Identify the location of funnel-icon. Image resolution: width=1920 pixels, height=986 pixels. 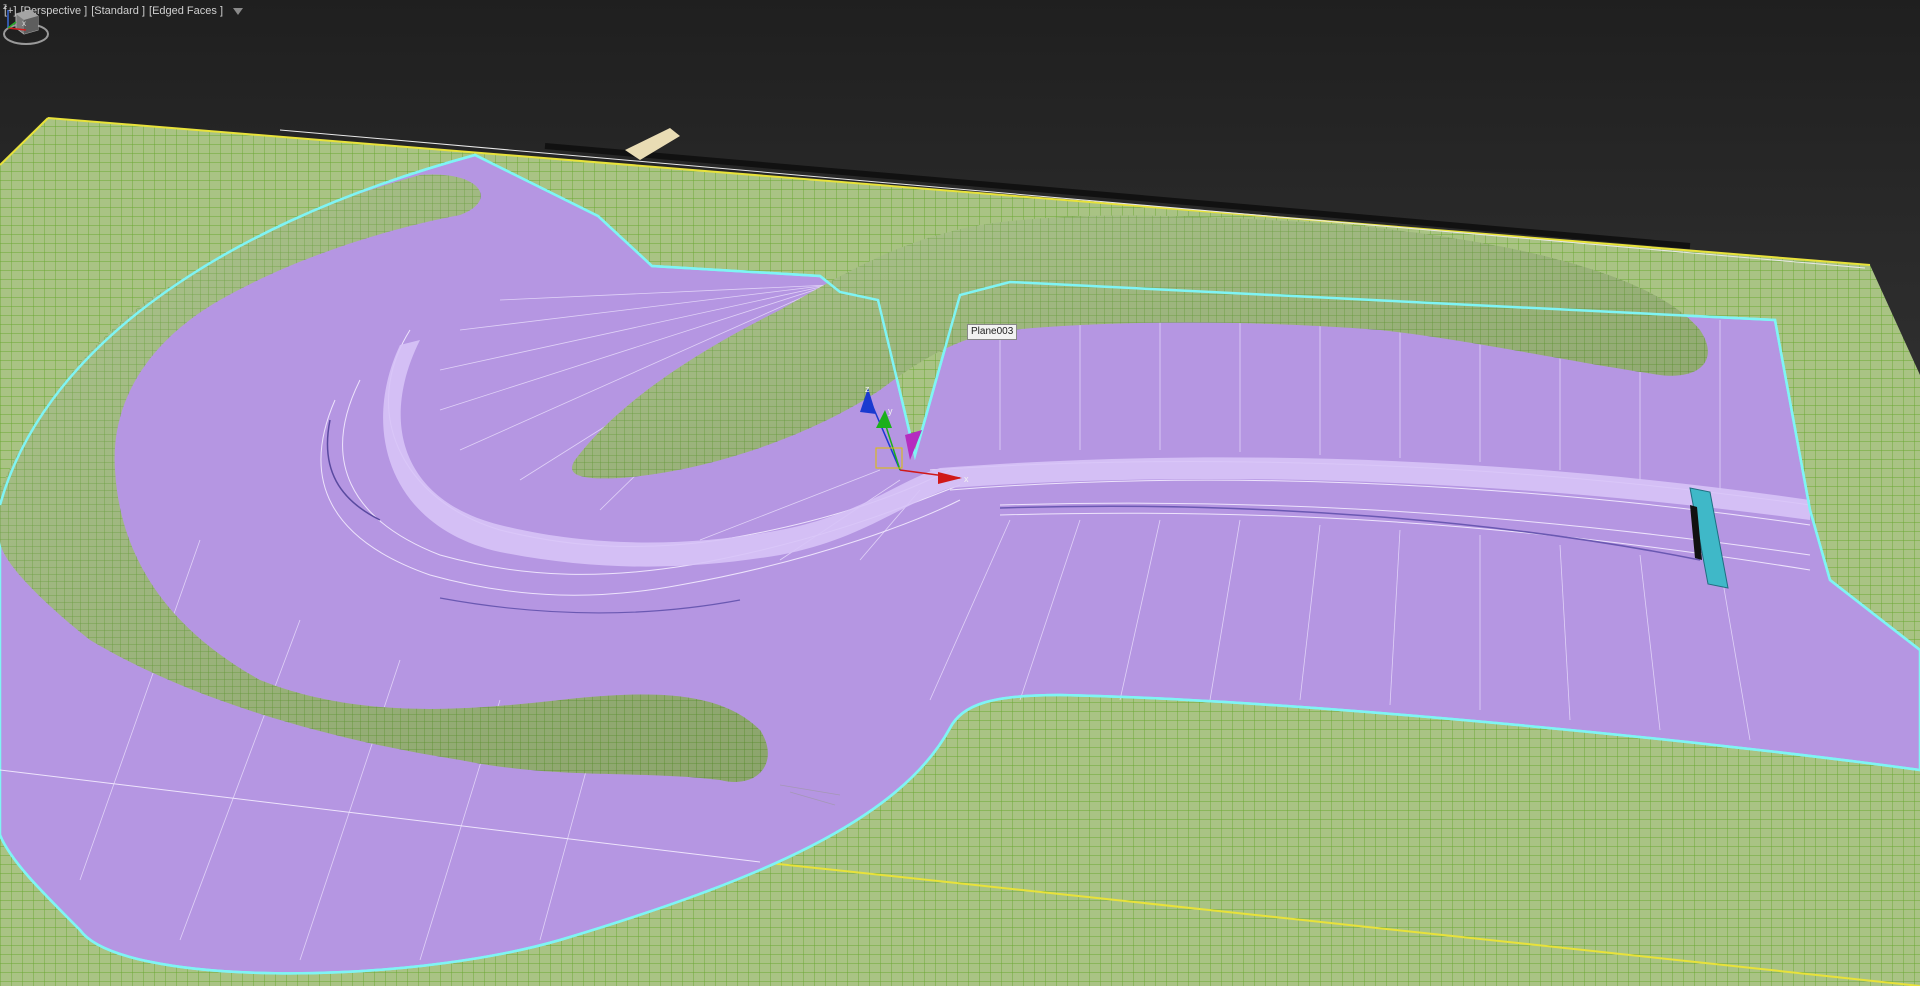
(238, 11).